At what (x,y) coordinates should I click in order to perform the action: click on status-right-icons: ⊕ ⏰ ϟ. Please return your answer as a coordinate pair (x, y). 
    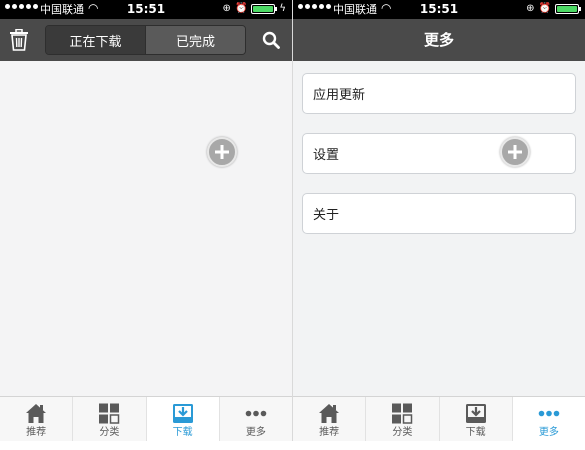
    Looking at the image, I should click on (254, 9).